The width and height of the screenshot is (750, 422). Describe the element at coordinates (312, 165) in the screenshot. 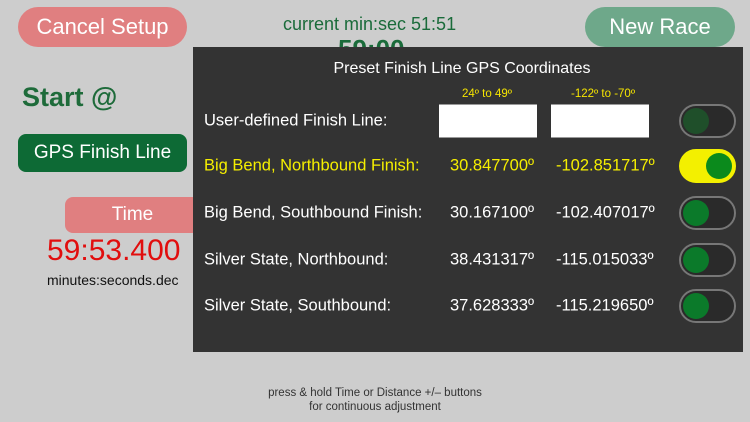

I see `row-label: Big Bend, Northbound Finish:` at that location.